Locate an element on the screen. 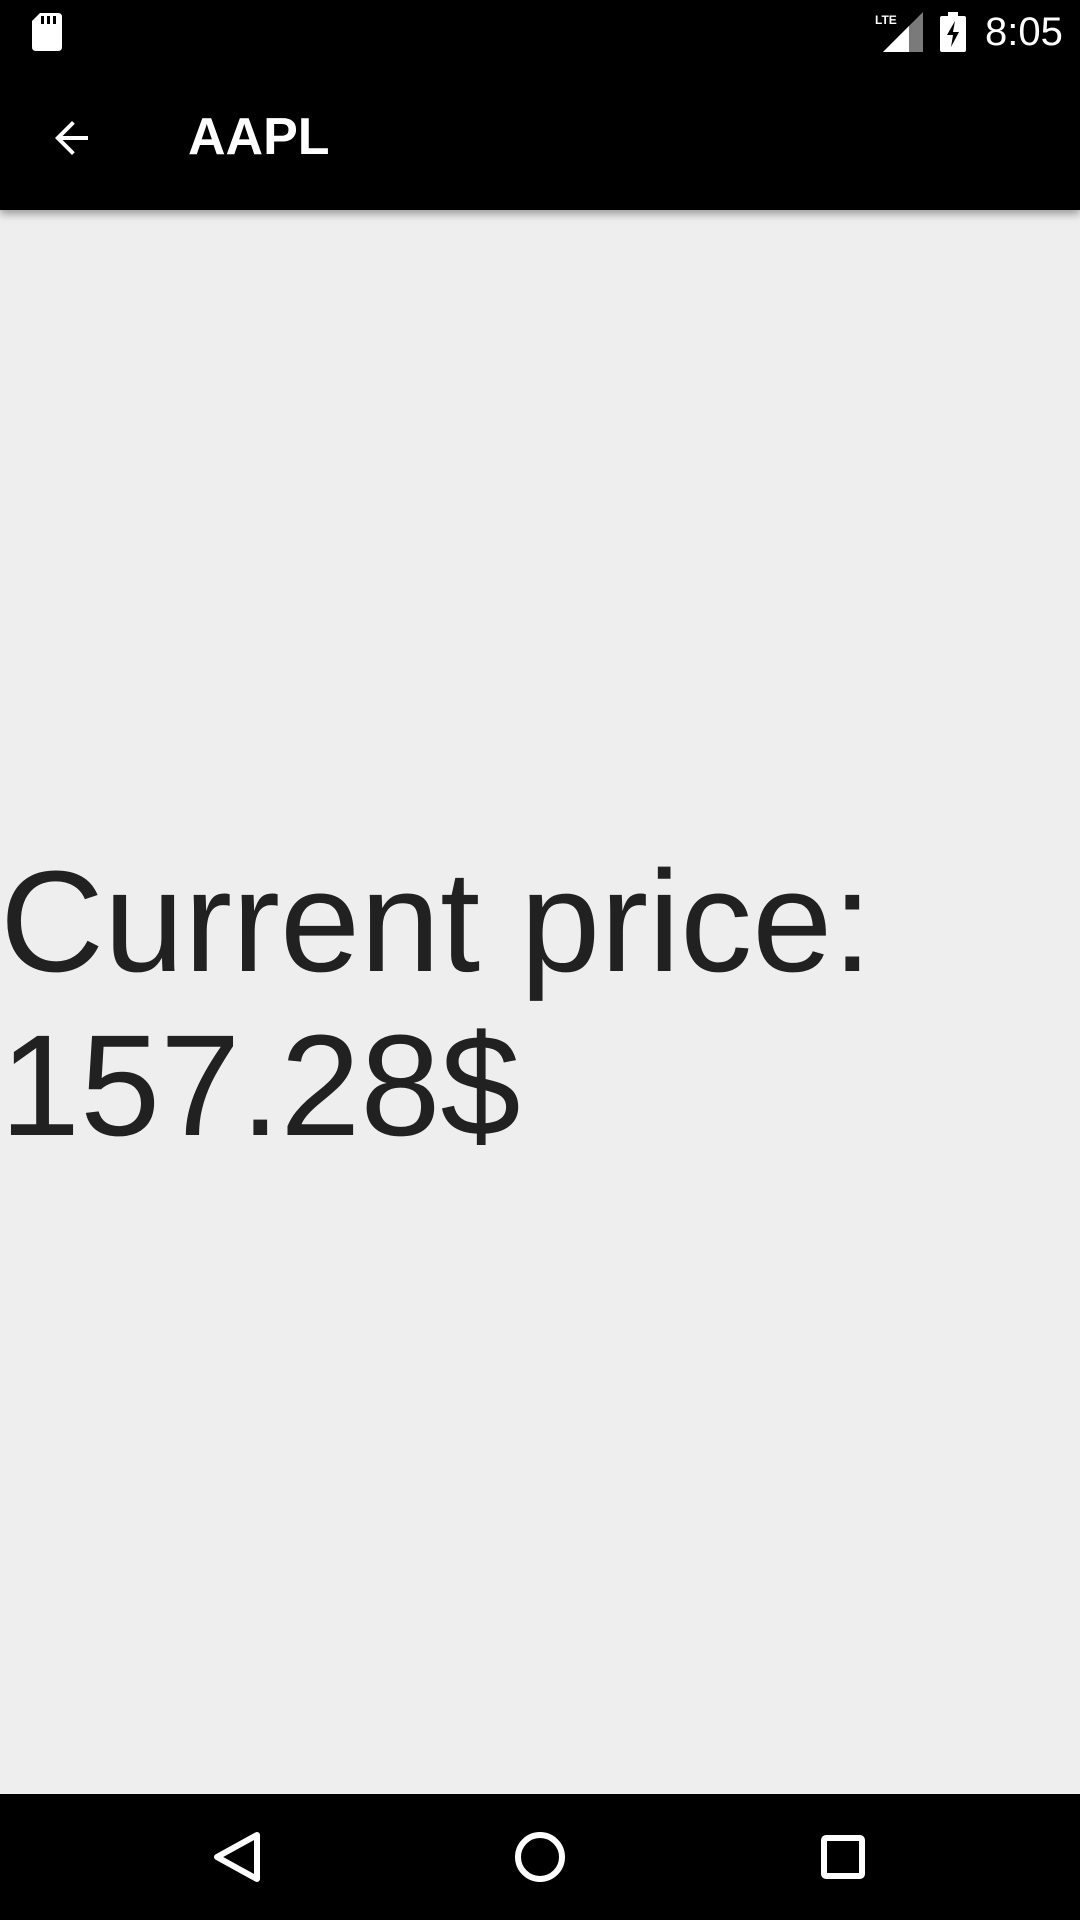 The height and width of the screenshot is (1920, 1080). nav-home-icon is located at coordinates (540, 1857).